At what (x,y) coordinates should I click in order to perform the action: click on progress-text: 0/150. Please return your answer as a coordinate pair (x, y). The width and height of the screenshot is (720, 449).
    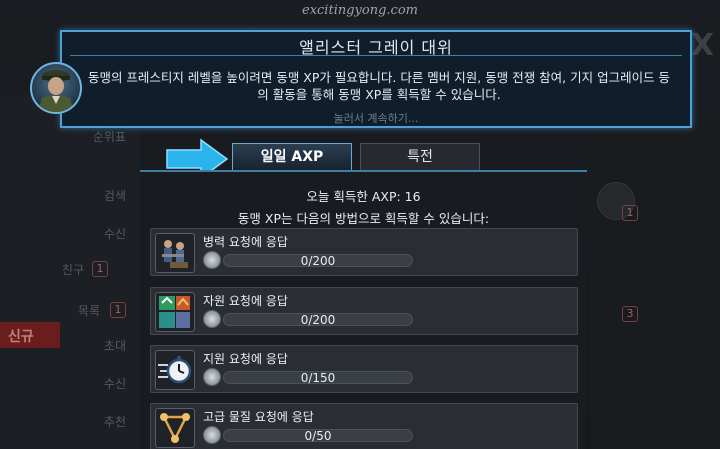
    Looking at the image, I should click on (318, 378).